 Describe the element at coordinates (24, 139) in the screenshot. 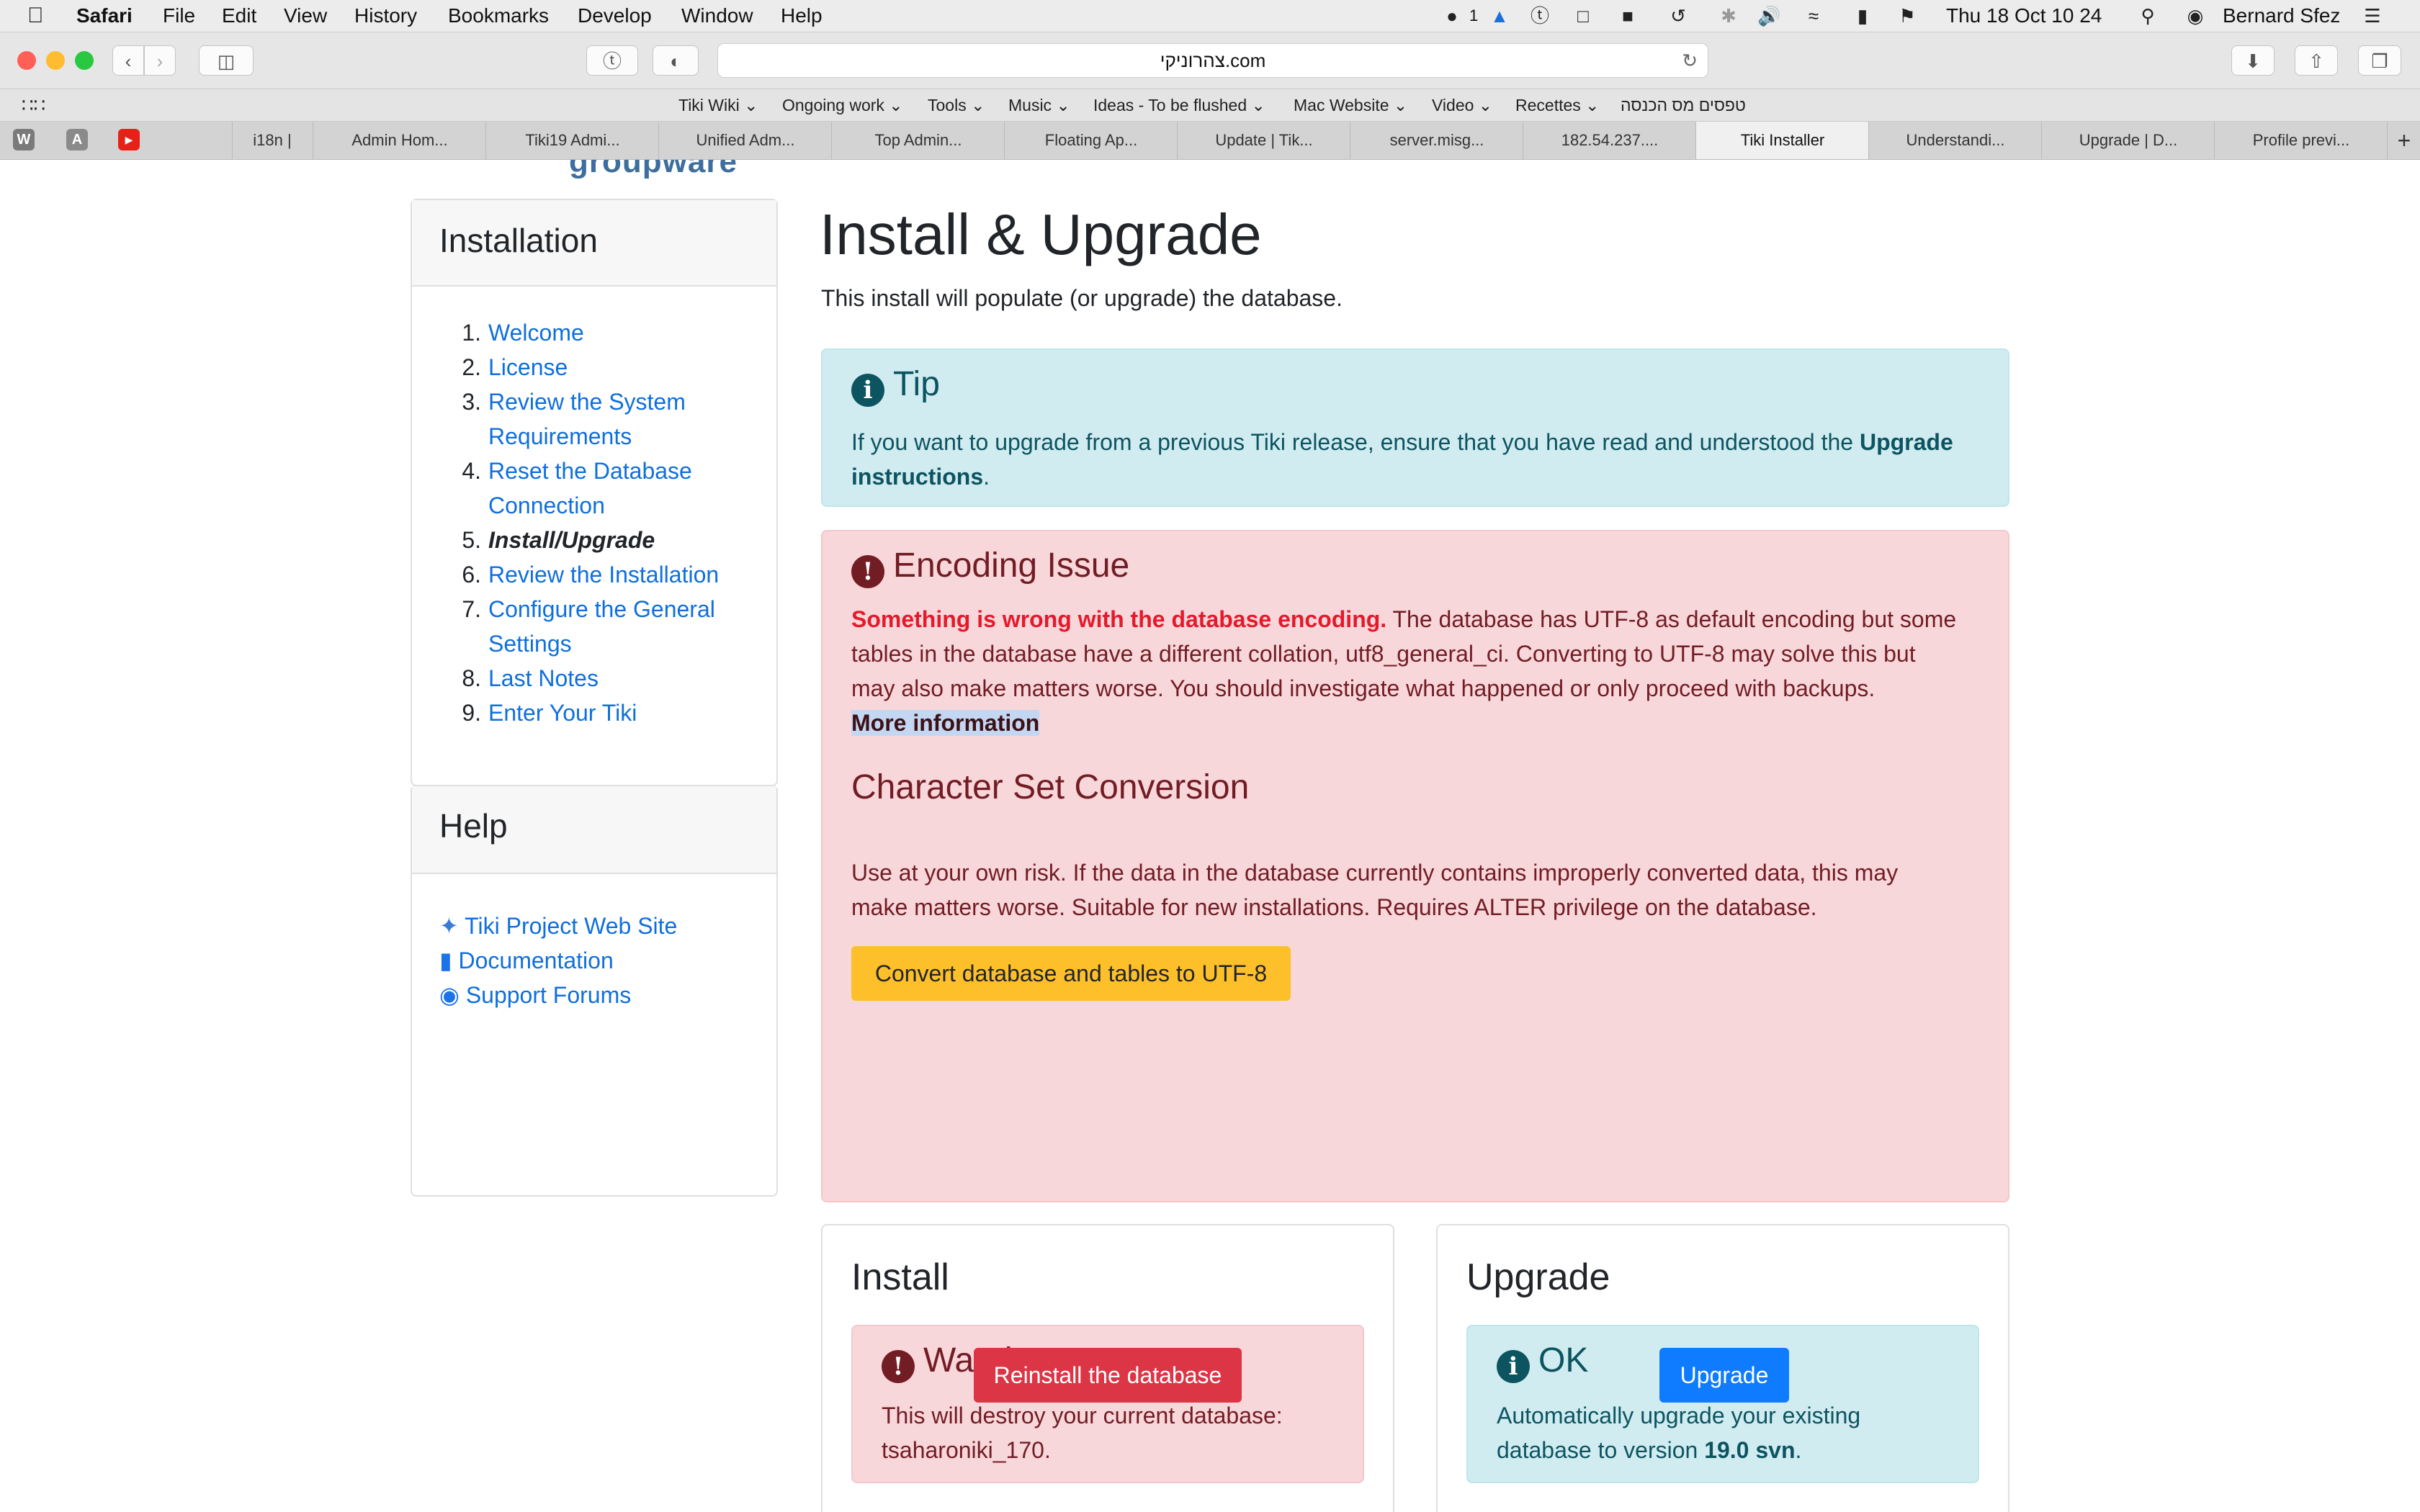

I see `pinned-tab-wikipedia: W` at that location.